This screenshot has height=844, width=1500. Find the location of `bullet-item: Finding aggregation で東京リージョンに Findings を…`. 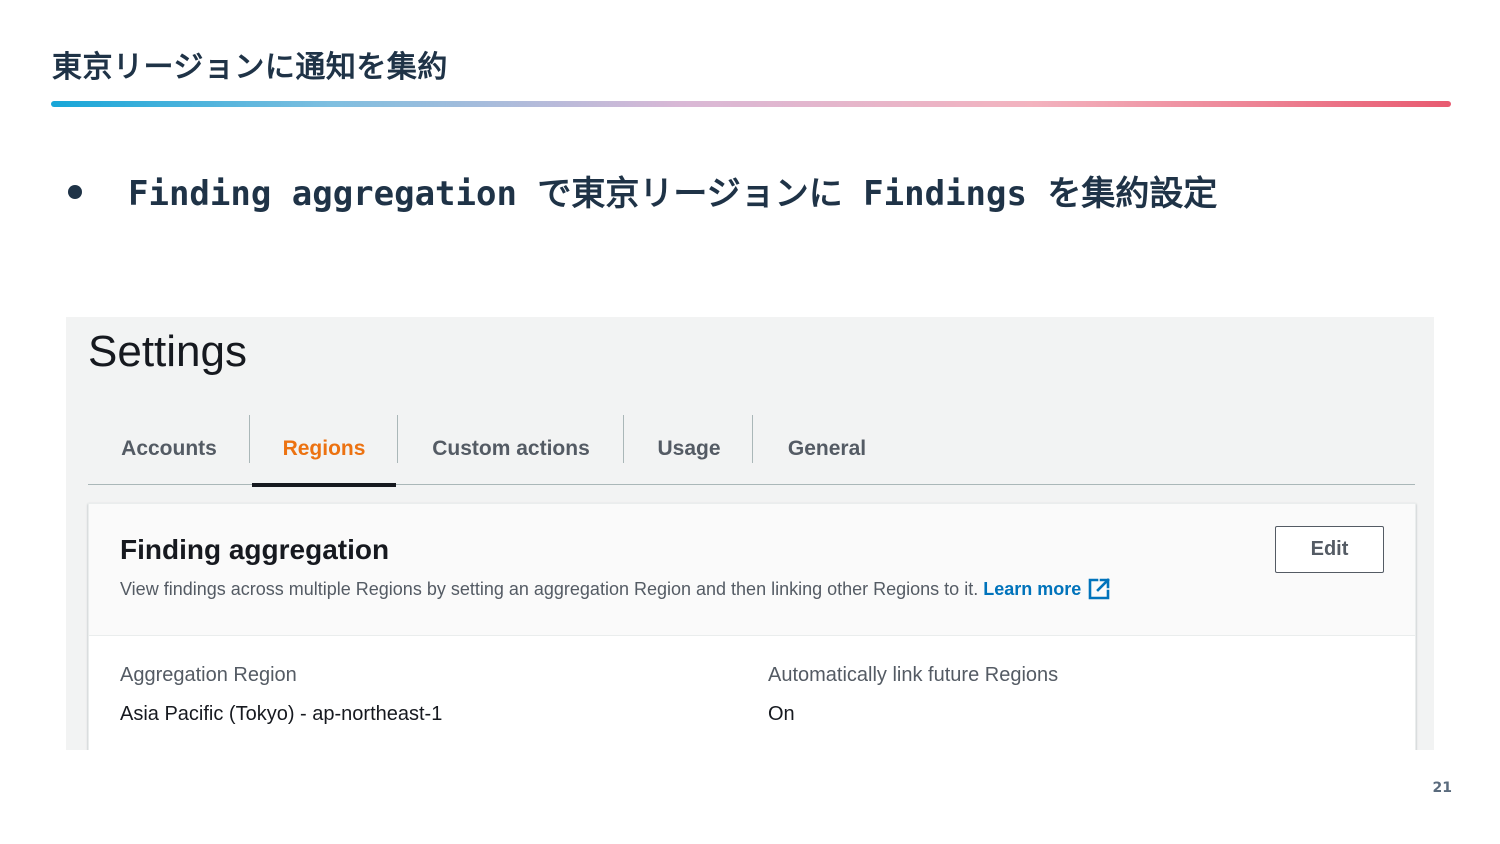

bullet-item: Finding aggregation で東京リージョンに Findings を… is located at coordinates (642, 190).